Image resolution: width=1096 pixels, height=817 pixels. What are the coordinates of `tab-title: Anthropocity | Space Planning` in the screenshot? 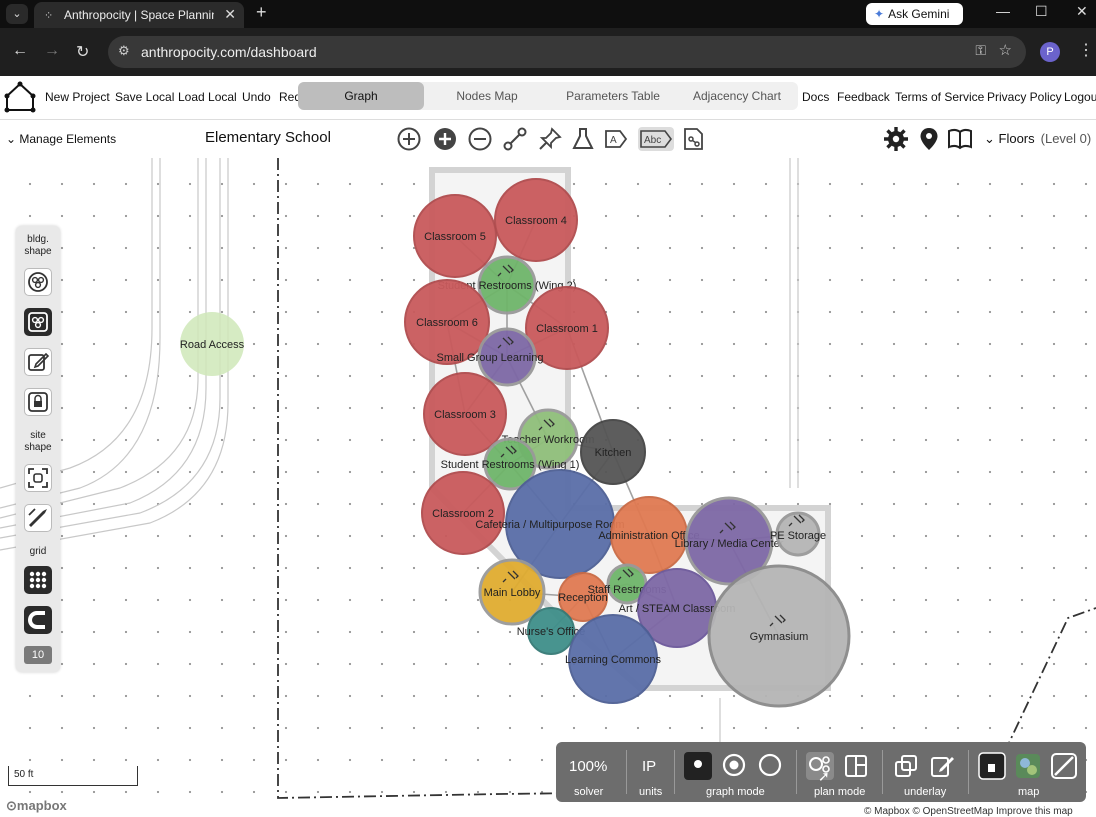 It's located at (139, 15).